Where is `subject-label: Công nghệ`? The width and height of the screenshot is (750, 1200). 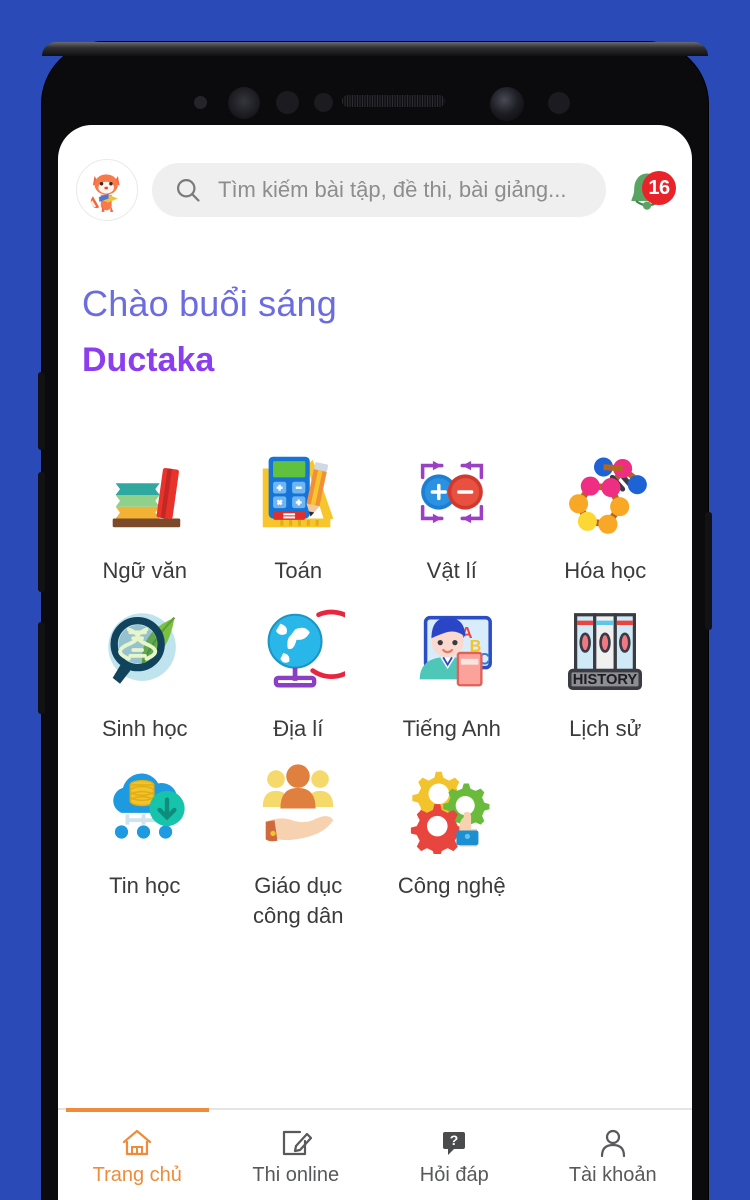
subject-label: Công nghệ is located at coordinates (451, 886).